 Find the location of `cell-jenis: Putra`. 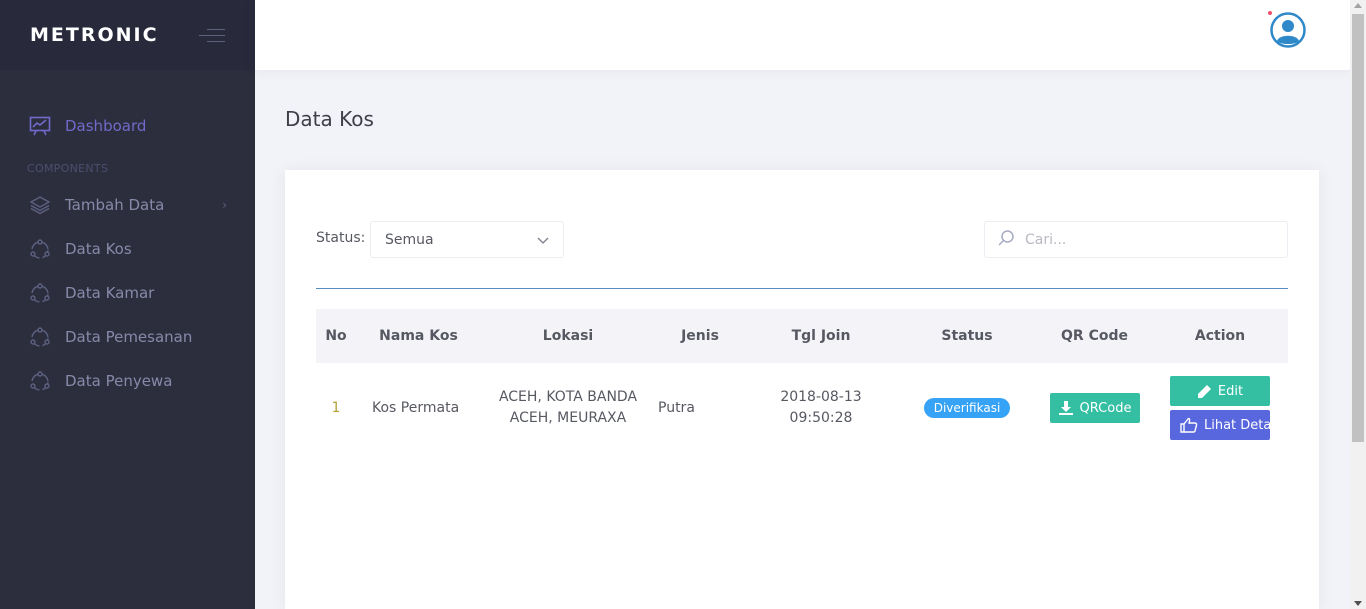

cell-jenis: Putra is located at coordinates (676, 407).